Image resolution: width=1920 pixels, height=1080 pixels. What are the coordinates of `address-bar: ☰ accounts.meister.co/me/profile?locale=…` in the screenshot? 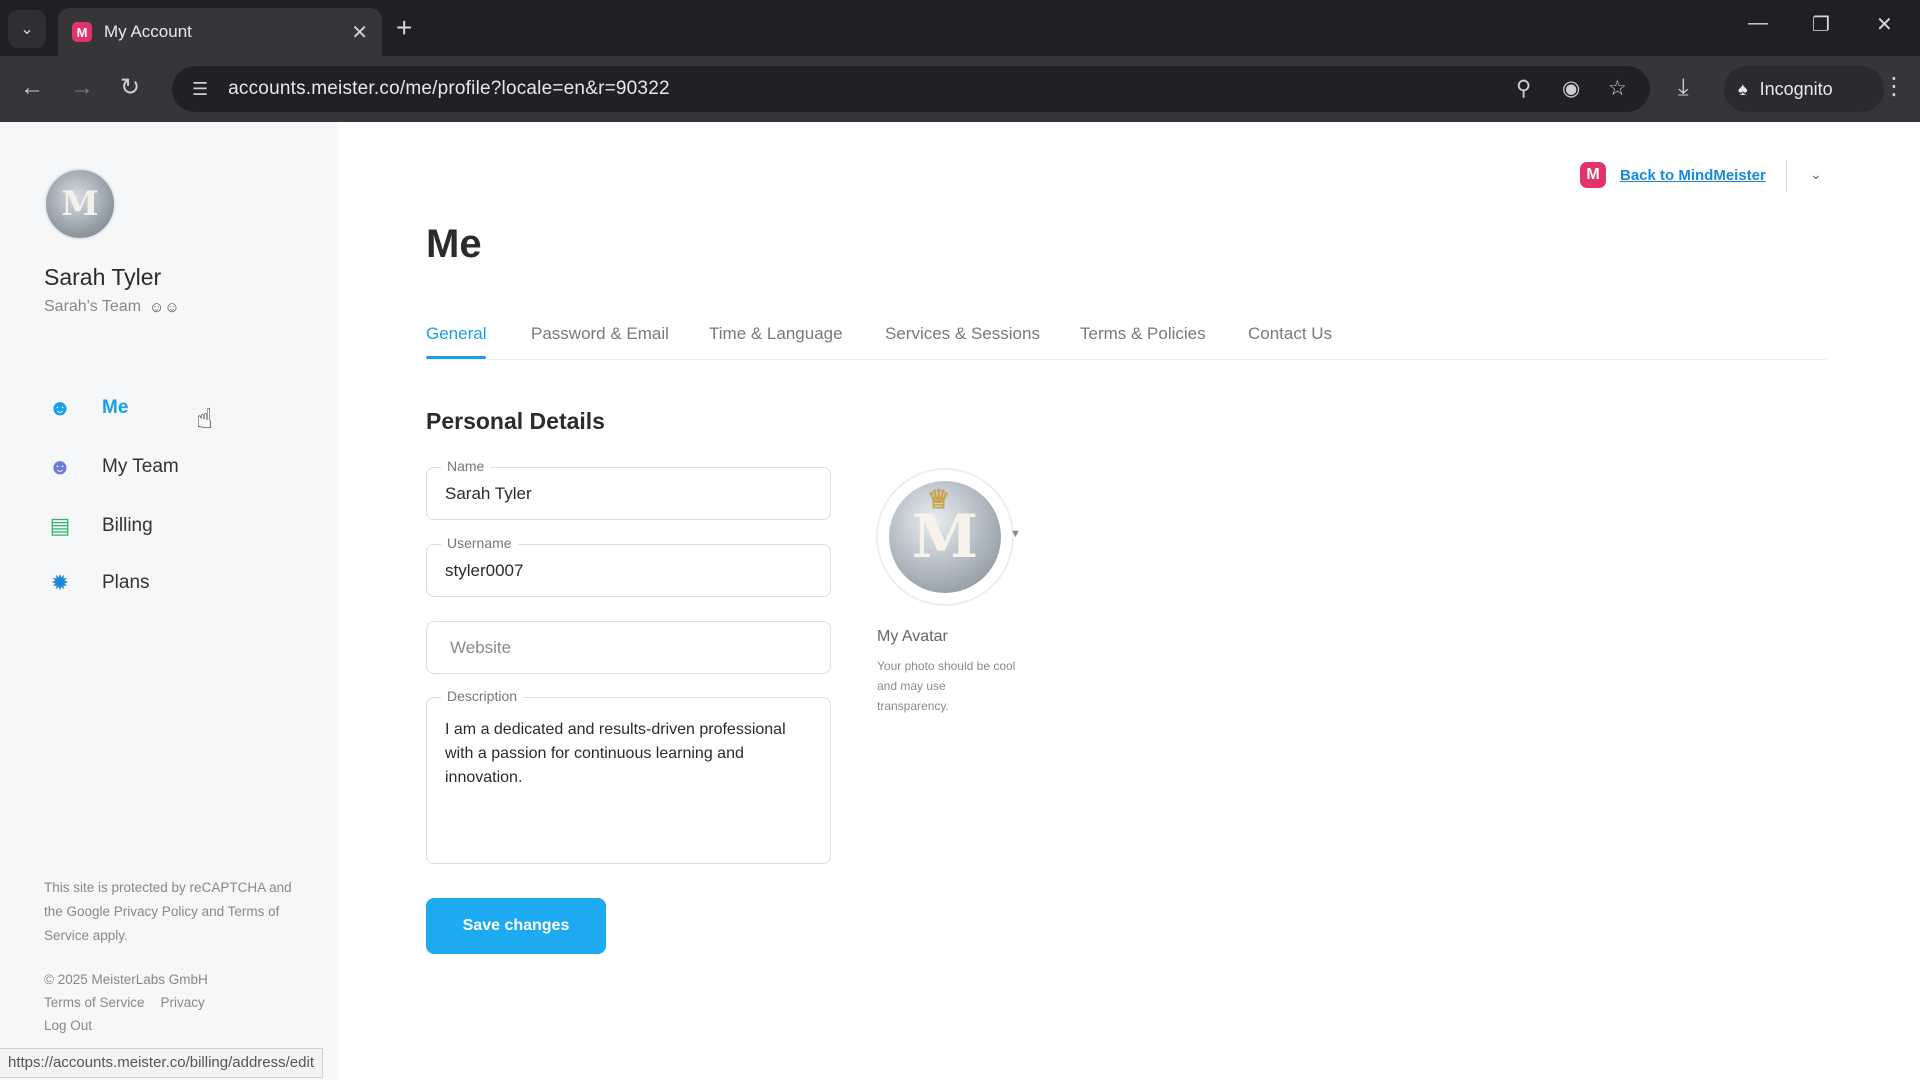 It's located at (911, 89).